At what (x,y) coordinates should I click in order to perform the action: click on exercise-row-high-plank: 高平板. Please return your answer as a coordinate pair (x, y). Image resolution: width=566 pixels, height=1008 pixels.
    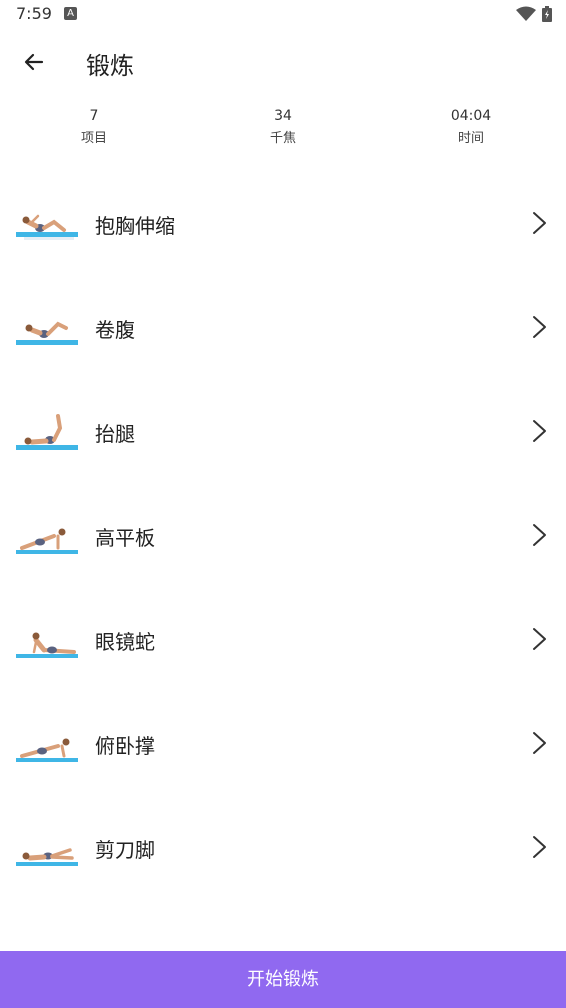
    Looking at the image, I should click on (283, 536).